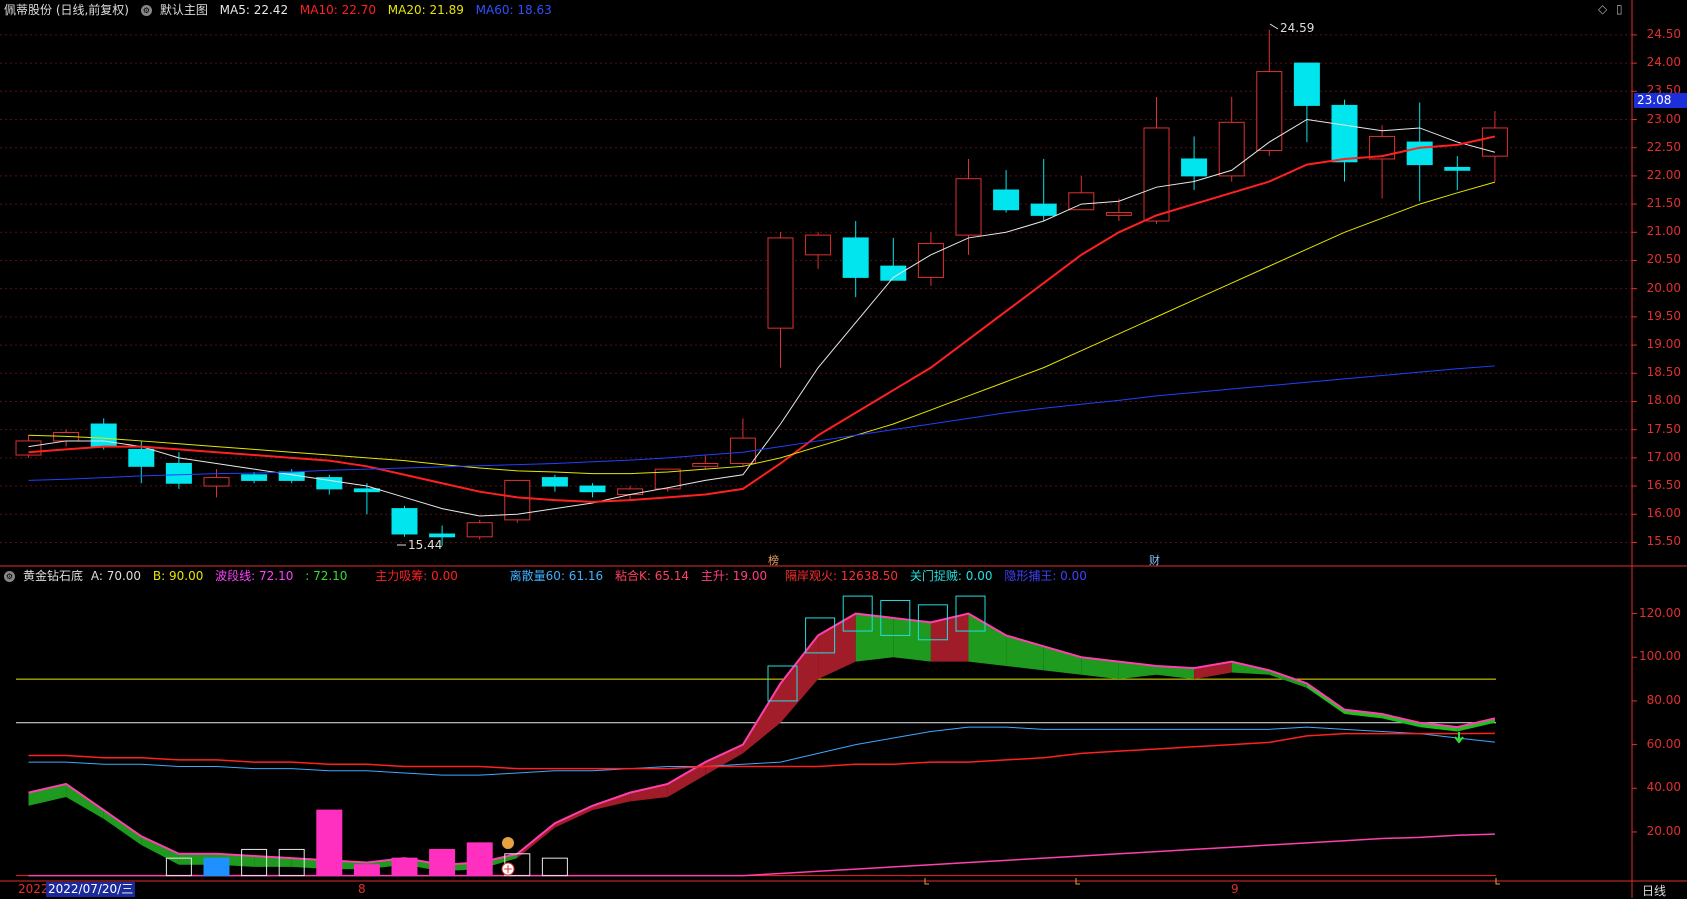  What do you see at coordinates (1660, 612) in the screenshot?
I see `indicator-tick-label: 120.00` at bounding box center [1660, 612].